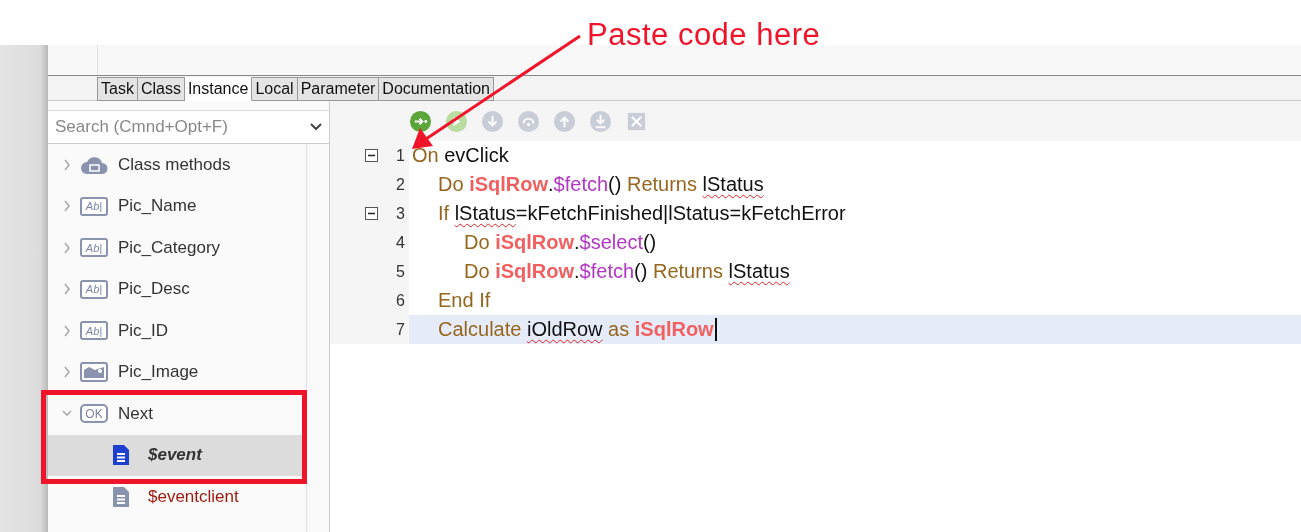 The width and height of the screenshot is (1301, 532). What do you see at coordinates (175, 455) in the screenshot?
I see `method-name: $event` at bounding box center [175, 455].